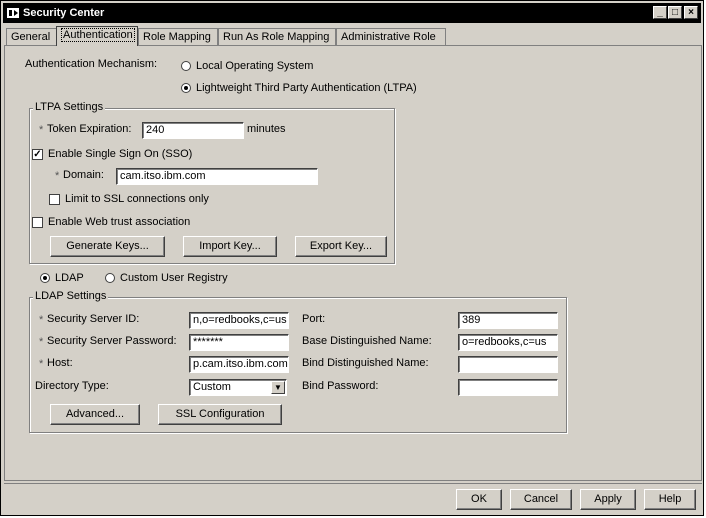  Describe the element at coordinates (71, 296) in the screenshot. I see `ldap-settings-legend: LDAP Settings` at that location.